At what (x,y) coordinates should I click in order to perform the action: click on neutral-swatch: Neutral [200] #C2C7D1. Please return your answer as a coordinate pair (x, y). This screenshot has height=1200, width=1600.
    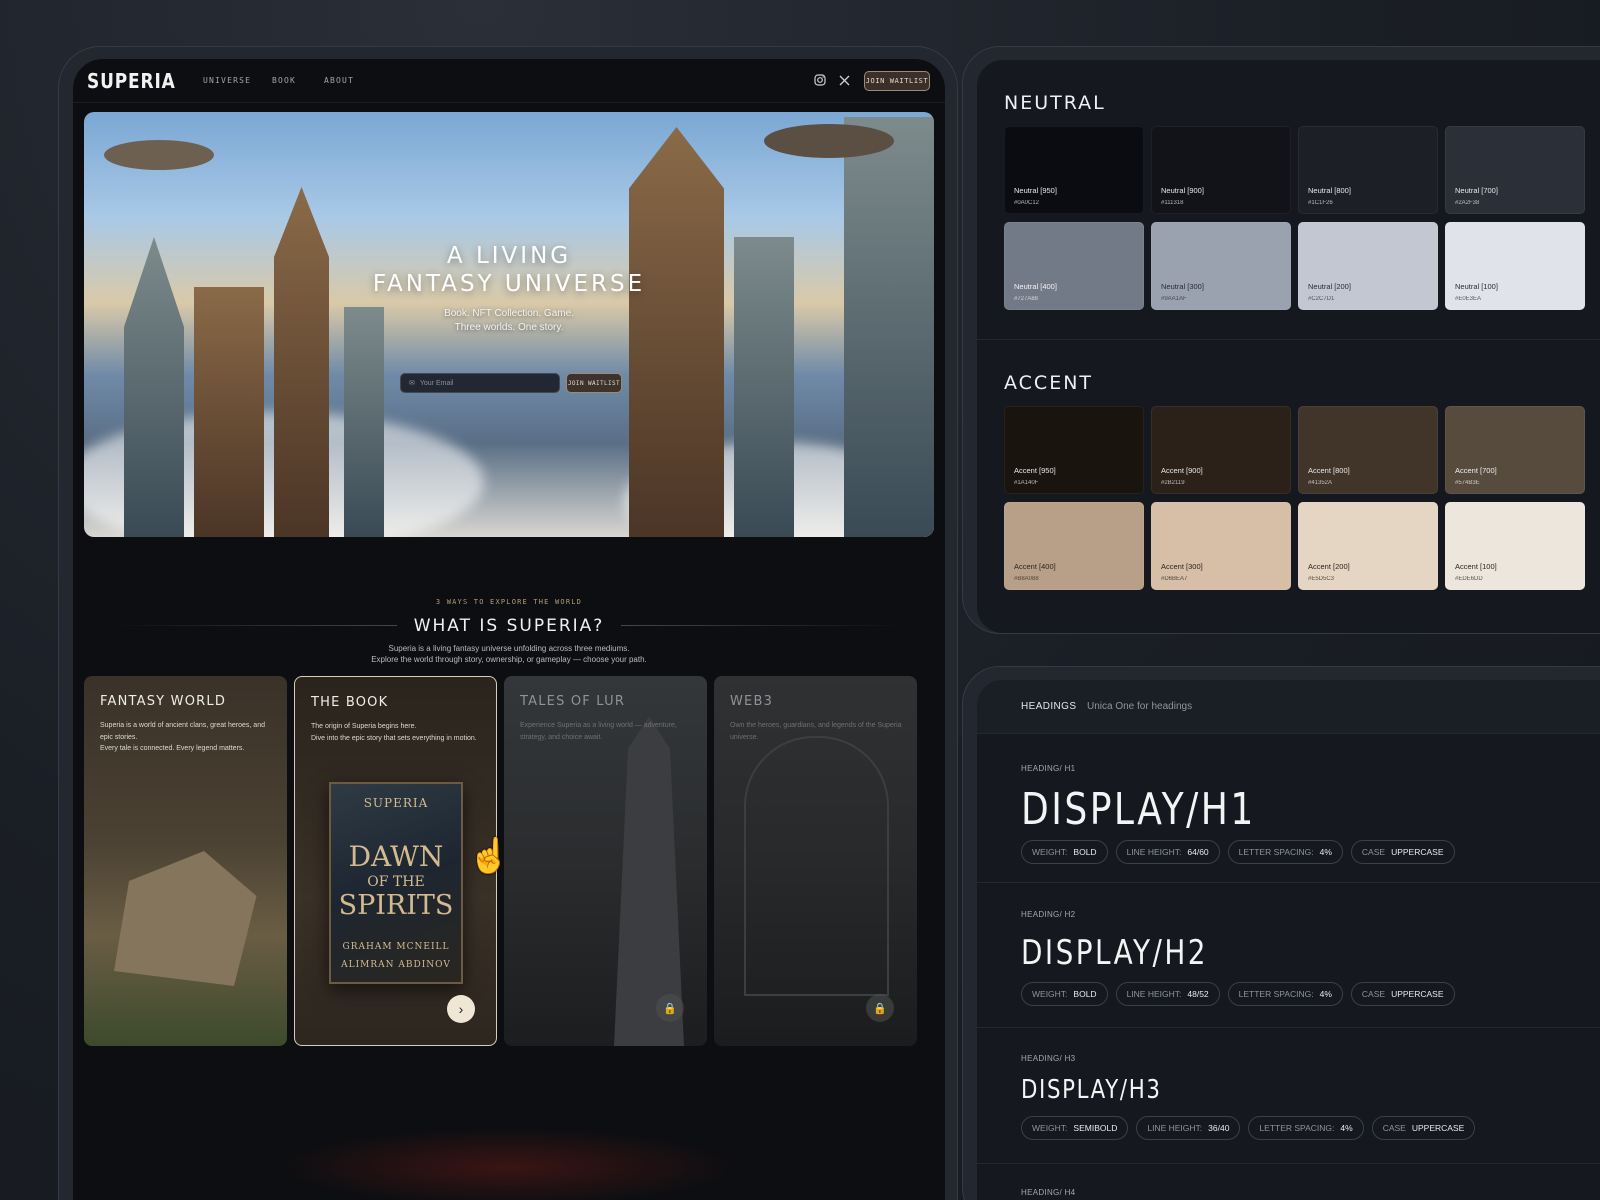
    Looking at the image, I should click on (1368, 266).